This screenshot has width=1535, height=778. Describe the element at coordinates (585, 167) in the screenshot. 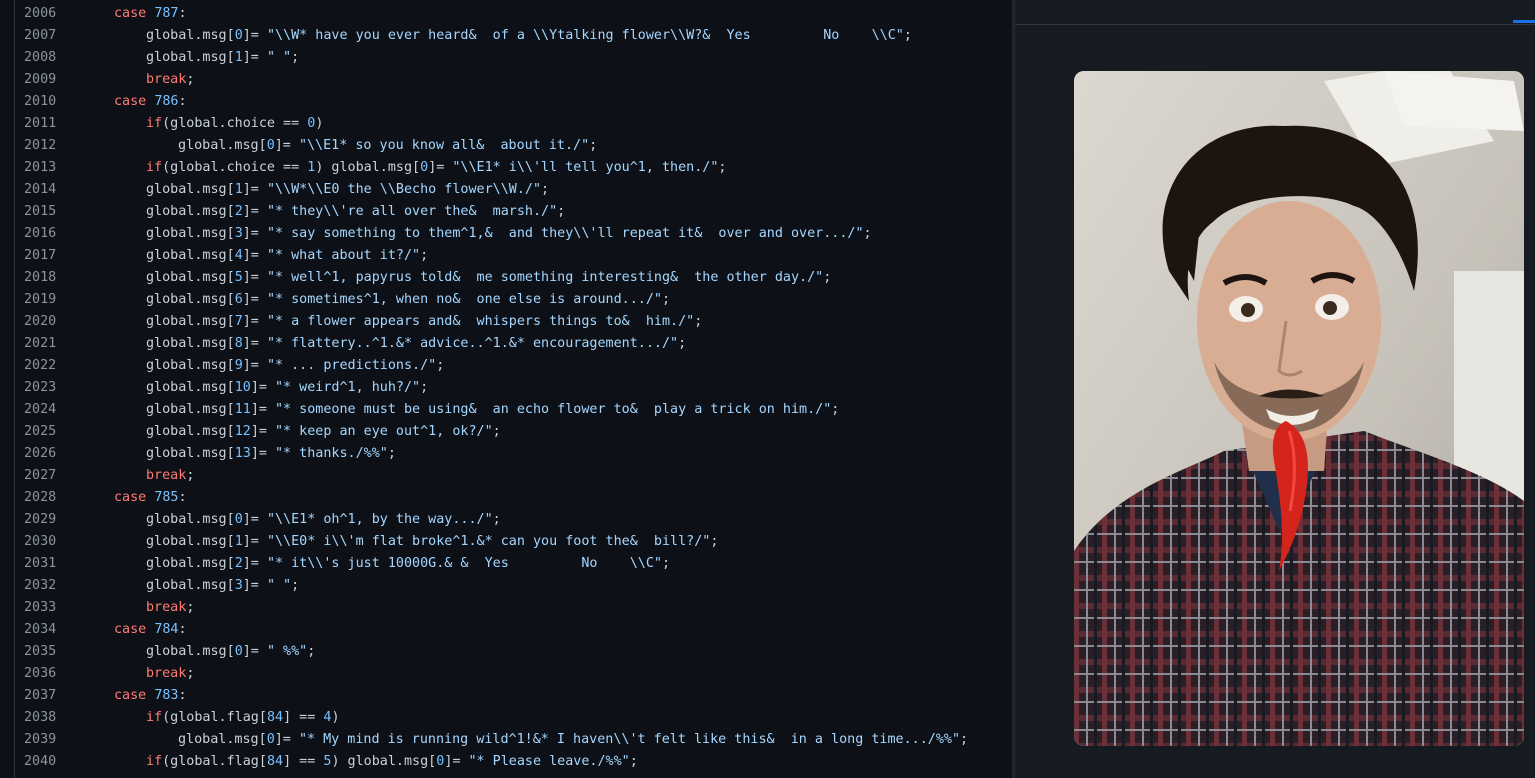

I see `code-token: "\\E1* i\\'ll tell you^1, then./"` at that location.